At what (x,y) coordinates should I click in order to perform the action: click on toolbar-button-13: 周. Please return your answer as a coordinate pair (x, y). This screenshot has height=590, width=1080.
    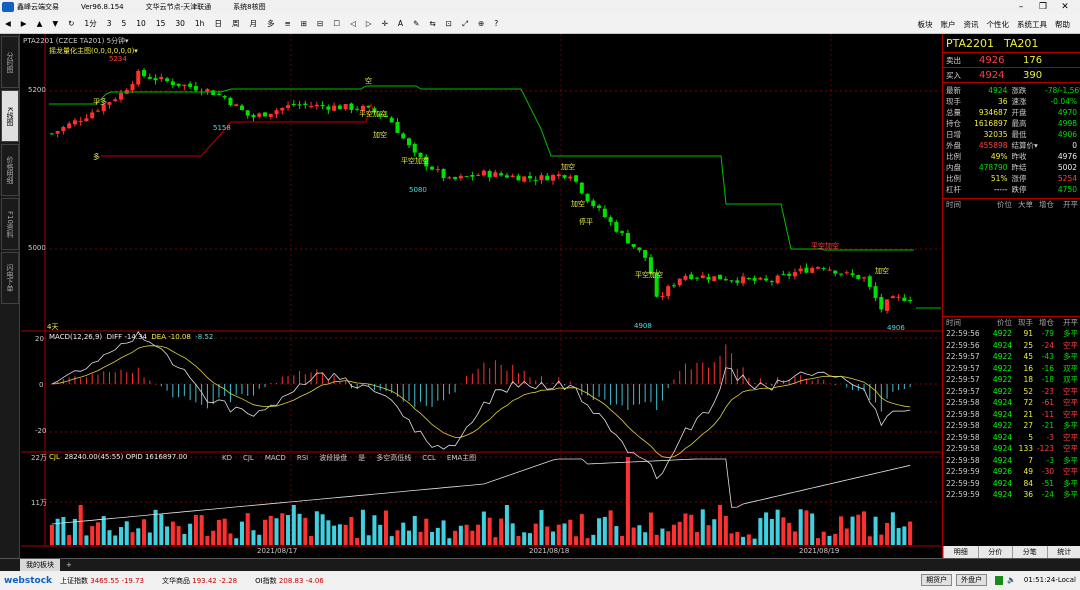
    Looking at the image, I should click on (236, 23).